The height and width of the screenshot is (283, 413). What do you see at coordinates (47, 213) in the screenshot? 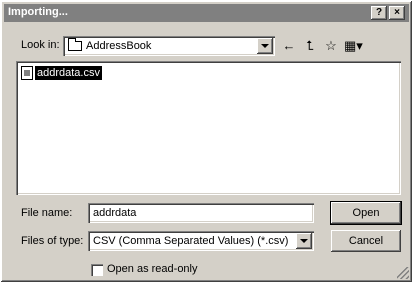
I see `file-name-label: File name:` at bounding box center [47, 213].